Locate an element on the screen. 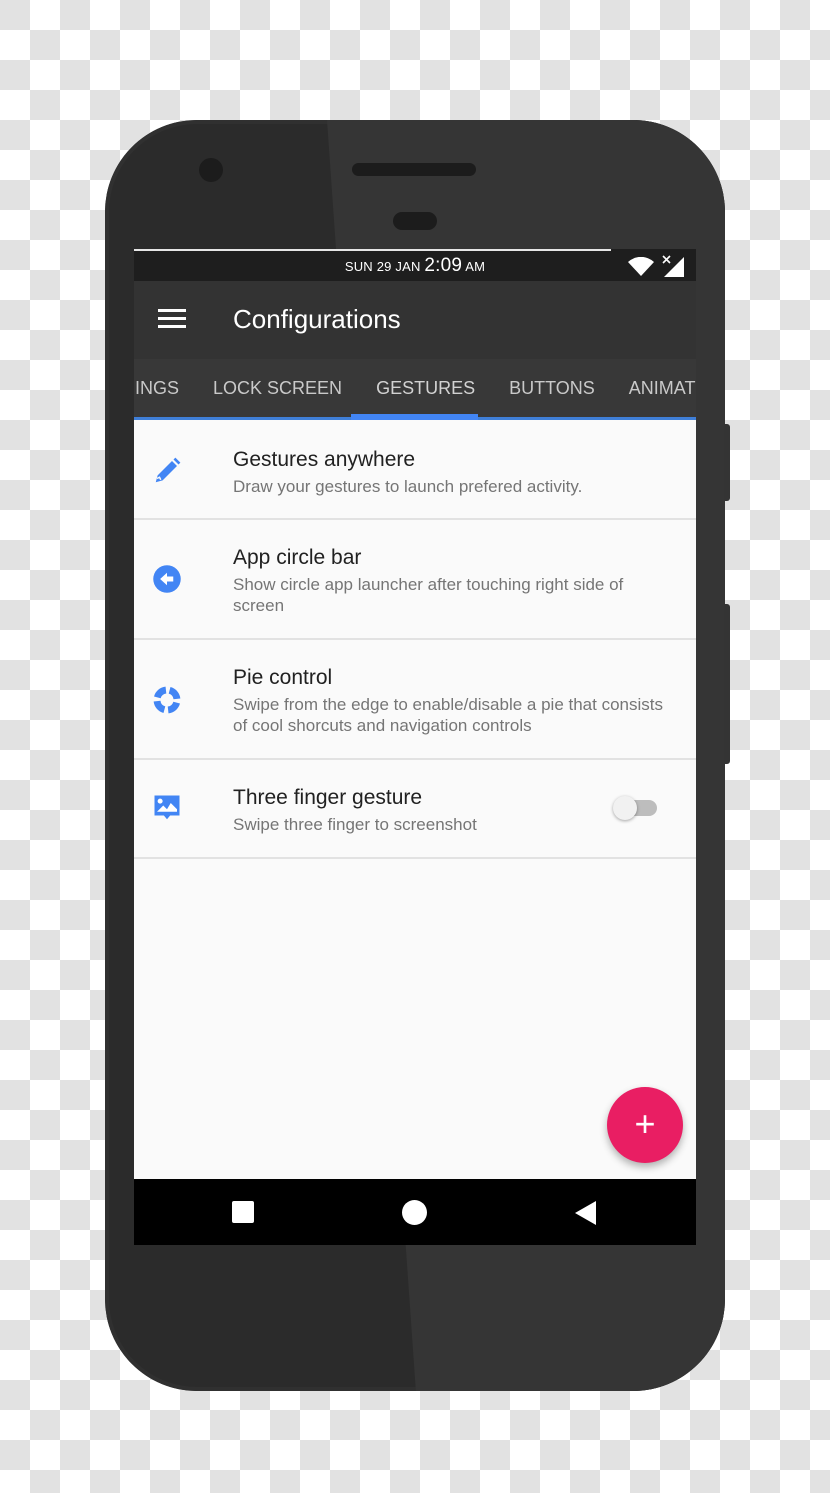 This screenshot has height=1493, width=830. pencil-icon is located at coordinates (168, 470).